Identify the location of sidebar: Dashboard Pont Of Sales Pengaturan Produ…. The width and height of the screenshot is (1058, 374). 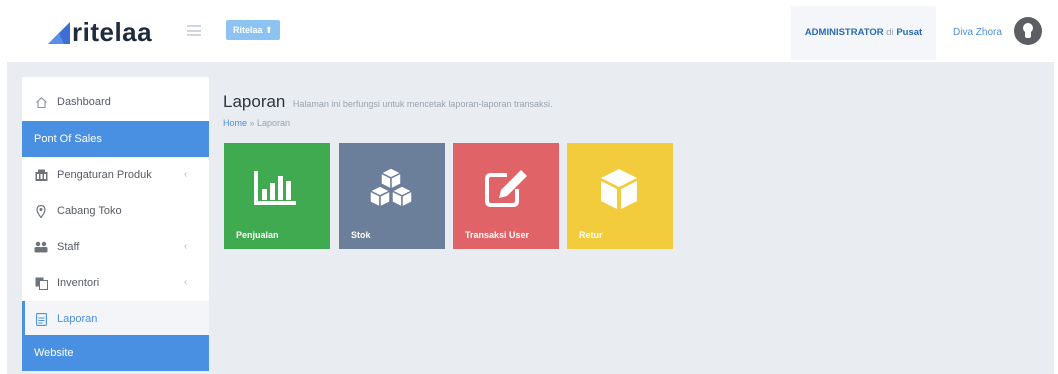
(115, 224).